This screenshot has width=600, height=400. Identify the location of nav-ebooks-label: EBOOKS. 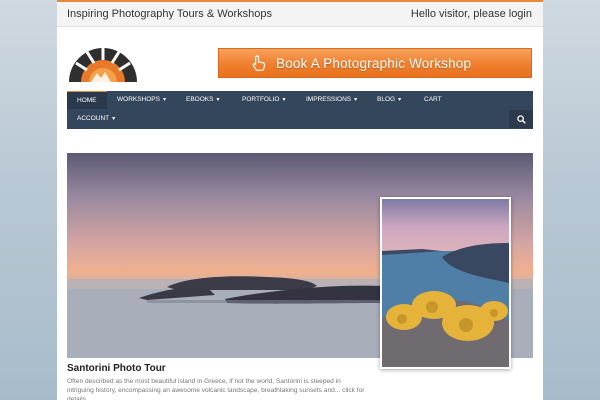
(200, 99).